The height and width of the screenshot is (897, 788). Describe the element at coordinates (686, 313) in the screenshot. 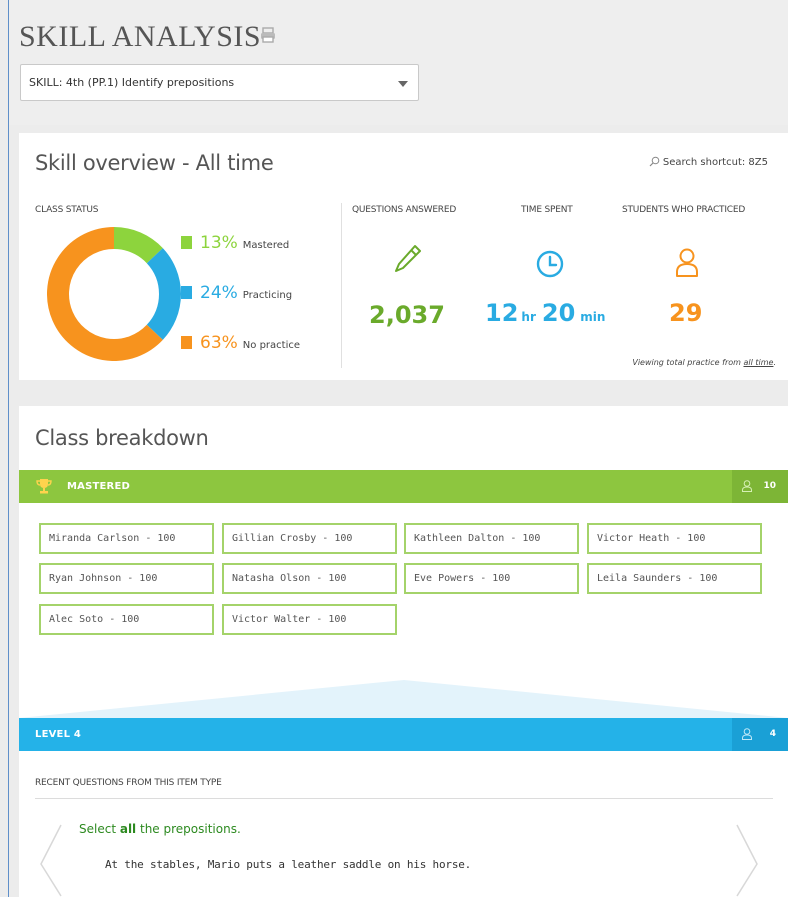

I see `students-practiced-value: 29` at that location.